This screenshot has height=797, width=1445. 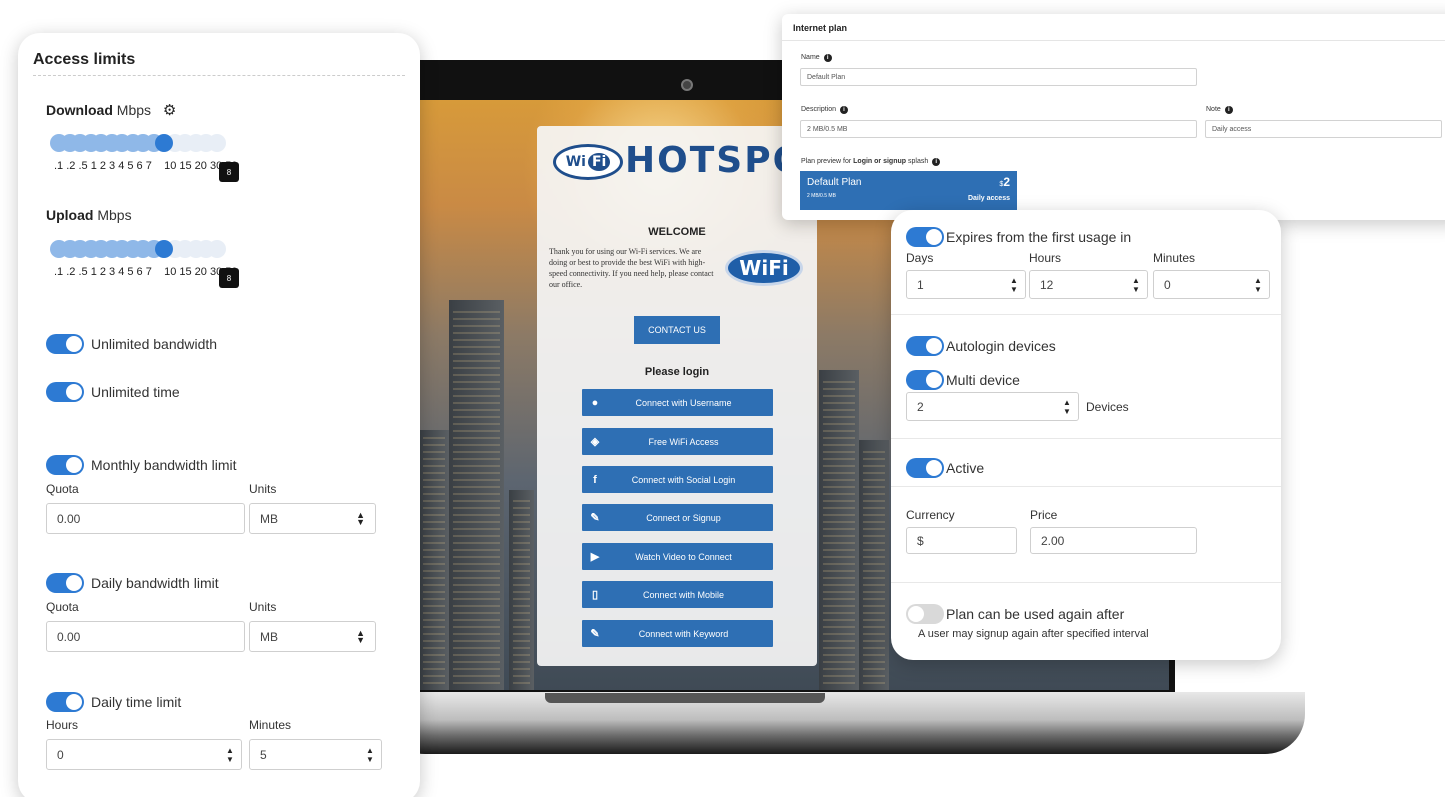 I want to click on daily-time-toggle, so click(x=65, y=702).